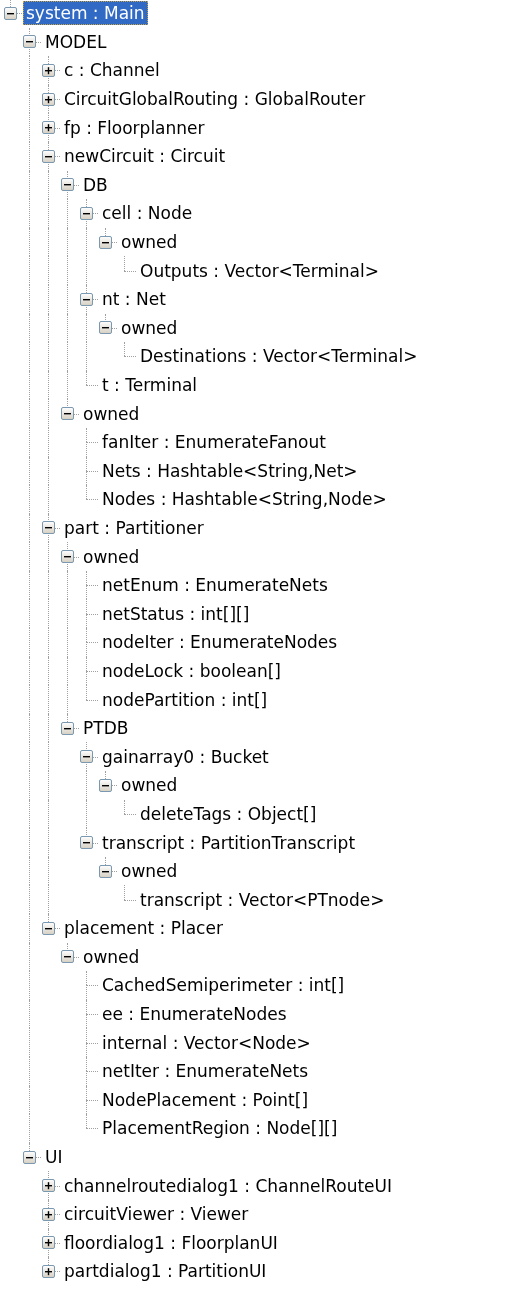 This screenshot has height=1297, width=525. I want to click on tree-item: PTDB, so click(106, 728).